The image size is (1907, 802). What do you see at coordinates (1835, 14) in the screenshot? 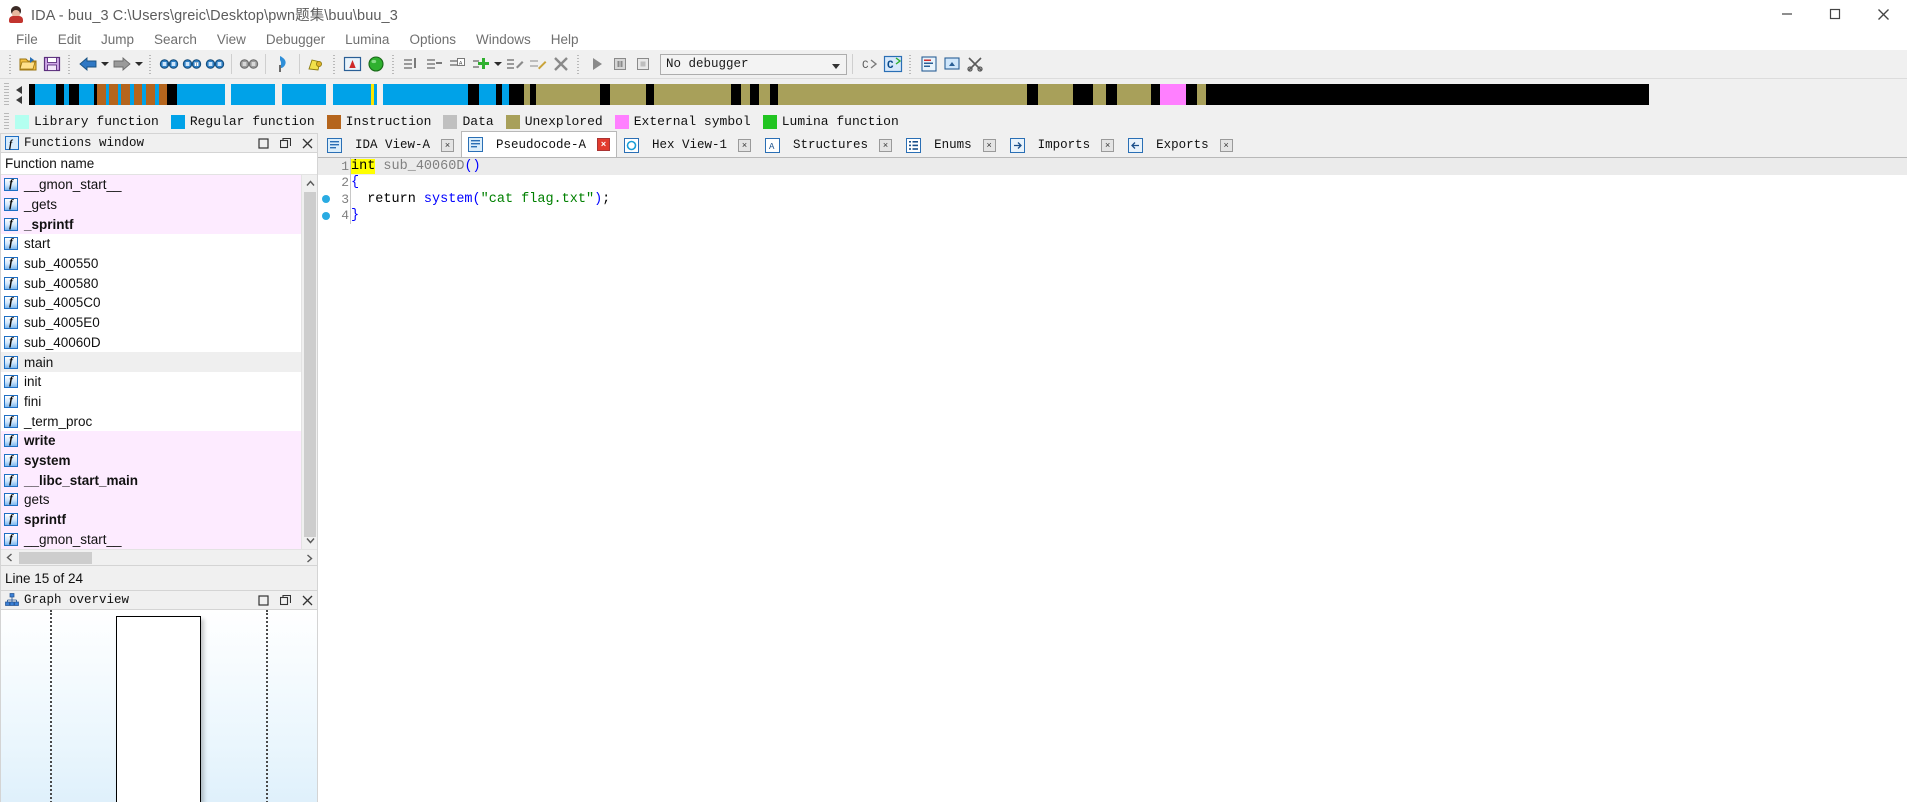
I see `maximize-icon` at bounding box center [1835, 14].